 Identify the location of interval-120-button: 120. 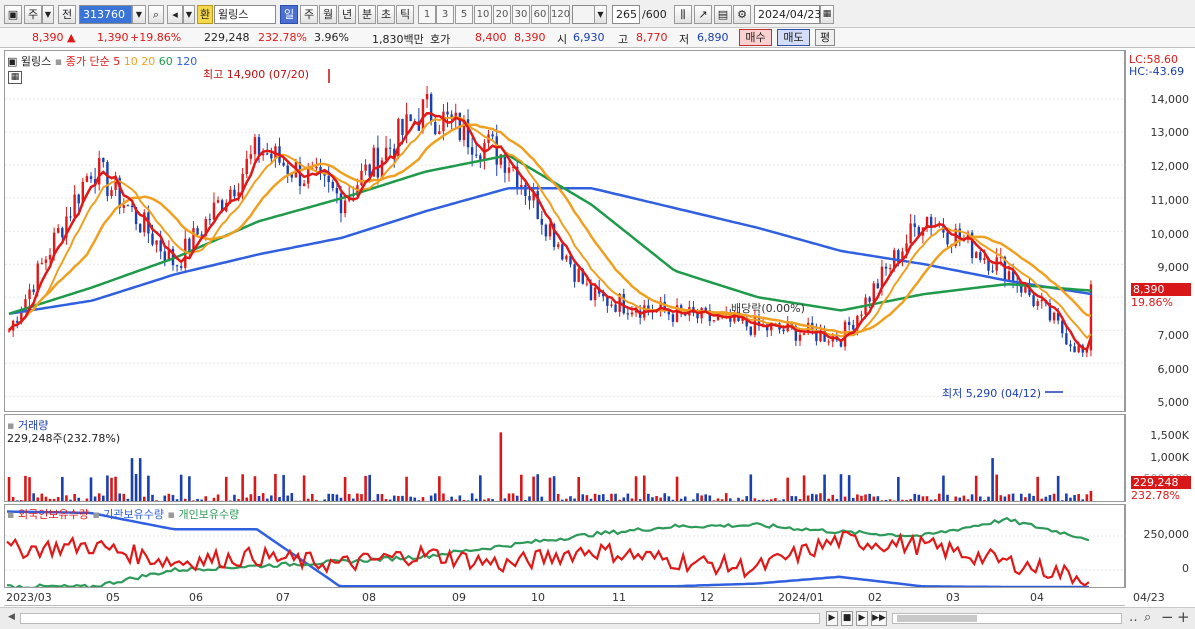
(560, 14).